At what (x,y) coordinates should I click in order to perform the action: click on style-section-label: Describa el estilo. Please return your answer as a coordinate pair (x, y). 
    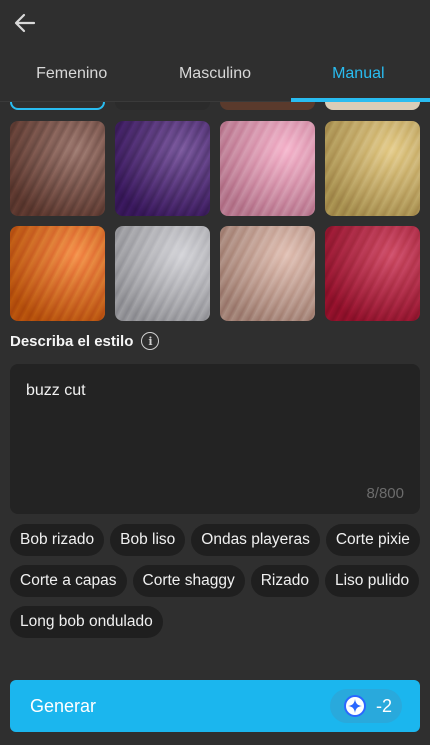
    Looking at the image, I should click on (72, 341).